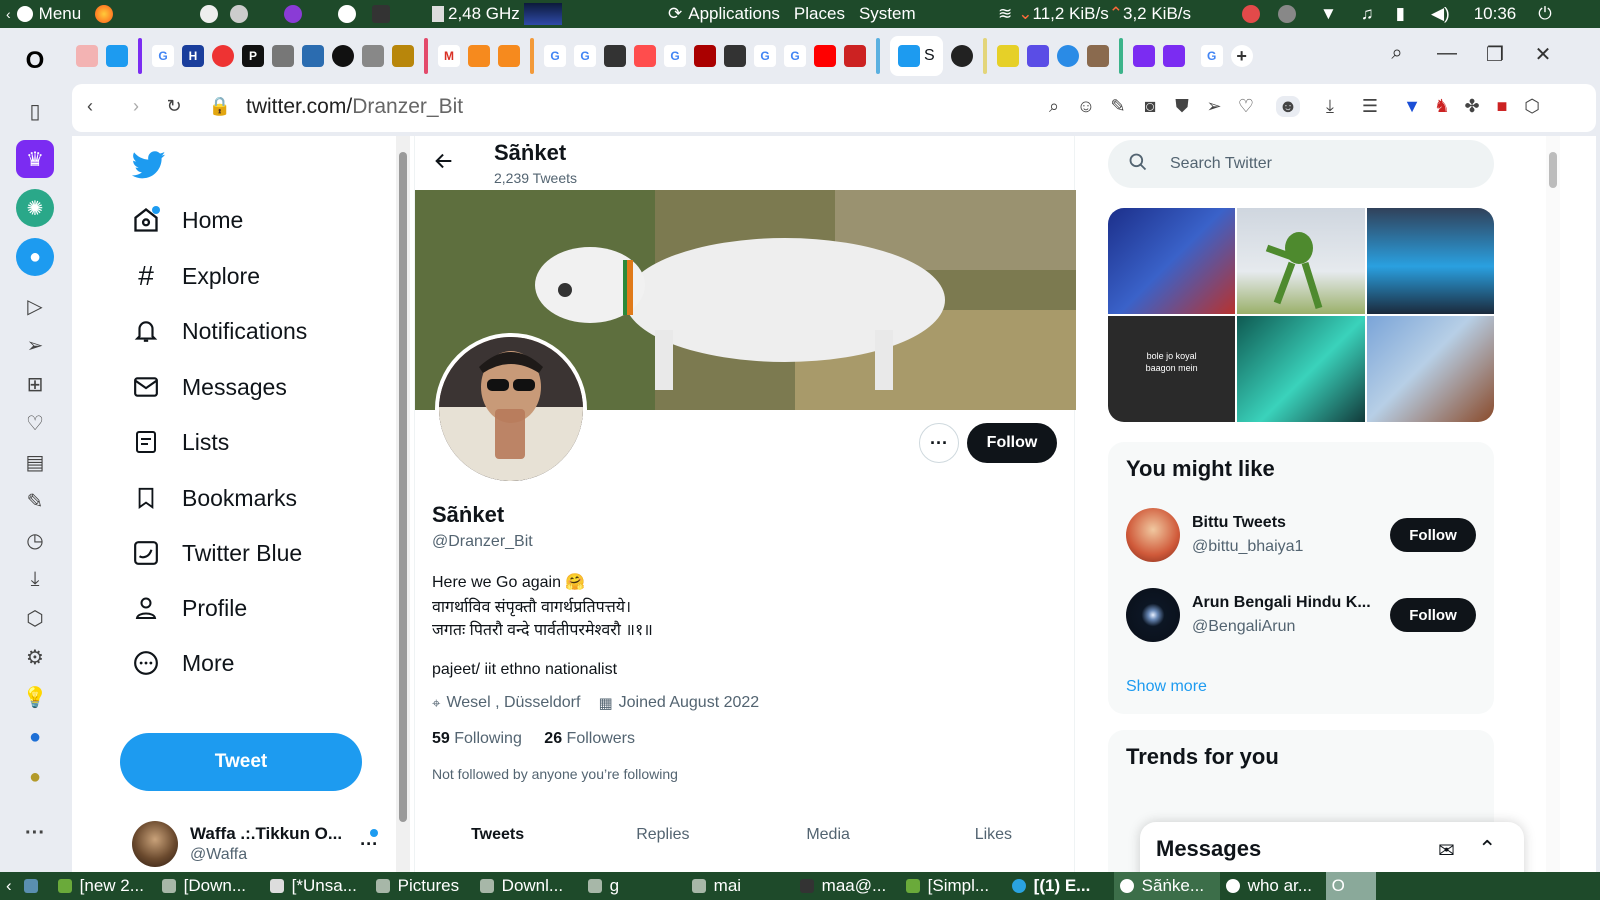 This screenshot has height=900, width=1600. What do you see at coordinates (196, 276) in the screenshot?
I see `nav-explore: # Explore` at bounding box center [196, 276].